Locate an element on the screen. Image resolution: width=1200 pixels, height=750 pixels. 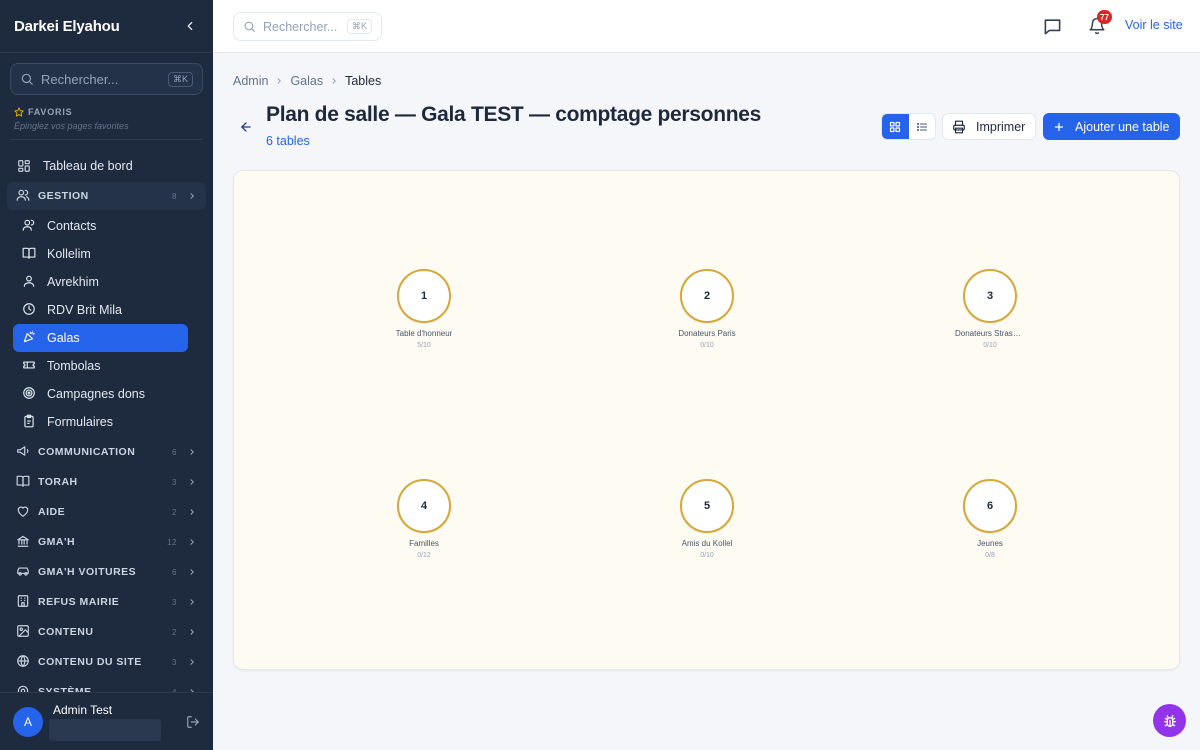
table-number: 2 is located at coordinates (707, 296).